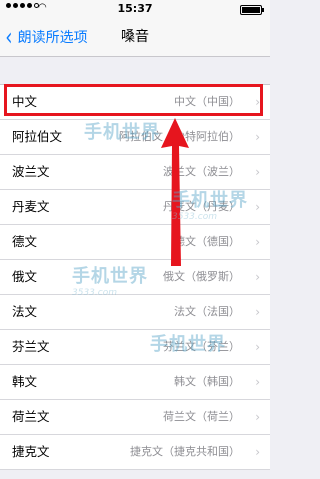 Image resolution: width=320 pixels, height=479 pixels. I want to click on battery-level, so click(251, 10).